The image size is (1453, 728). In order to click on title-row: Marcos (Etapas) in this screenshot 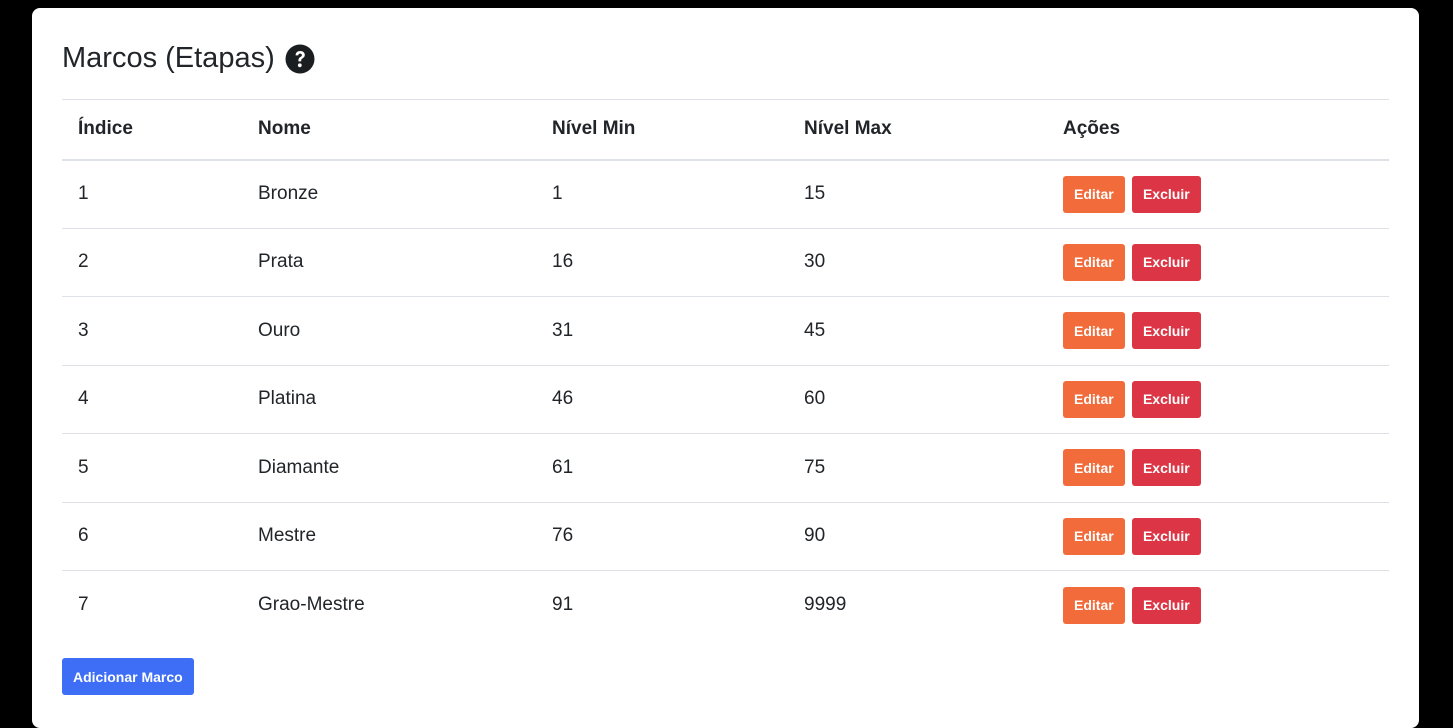, I will do `click(725, 53)`.